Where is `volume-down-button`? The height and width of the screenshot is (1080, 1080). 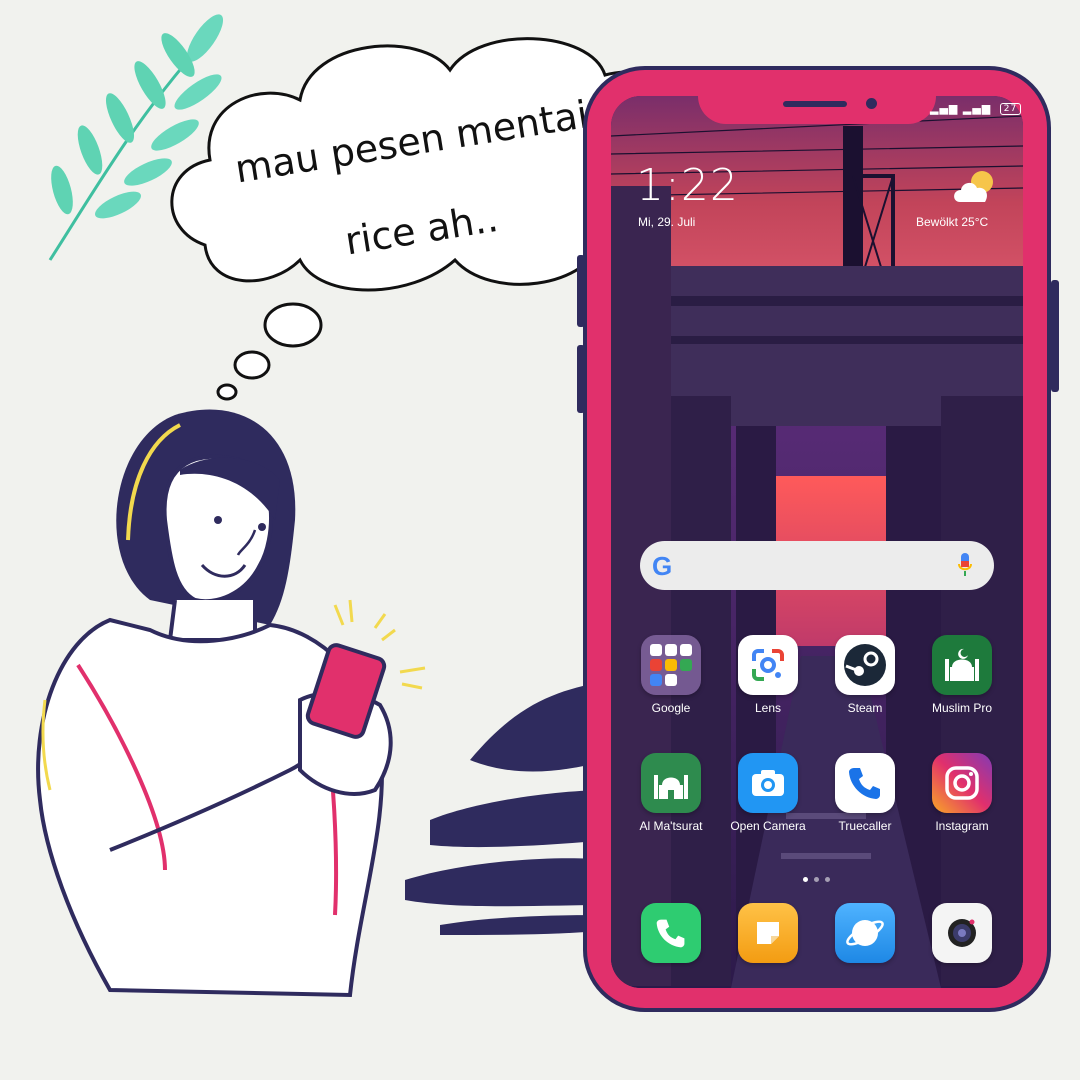
volume-down-button is located at coordinates (581, 379).